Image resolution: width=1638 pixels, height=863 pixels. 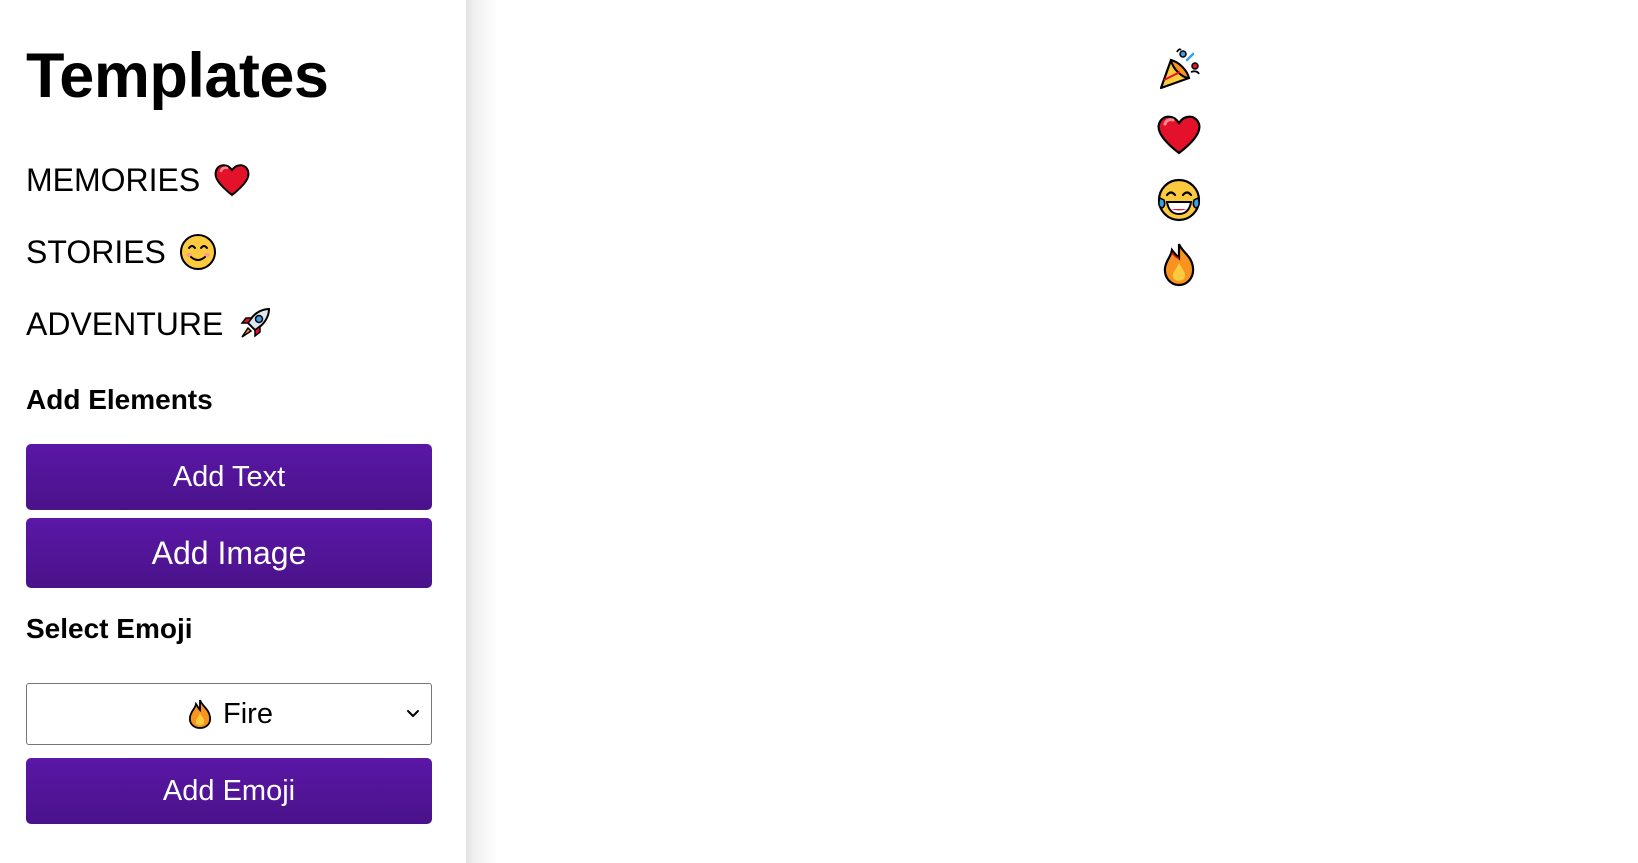 What do you see at coordinates (125, 324) in the screenshot?
I see `template-label: ADVENTURE` at bounding box center [125, 324].